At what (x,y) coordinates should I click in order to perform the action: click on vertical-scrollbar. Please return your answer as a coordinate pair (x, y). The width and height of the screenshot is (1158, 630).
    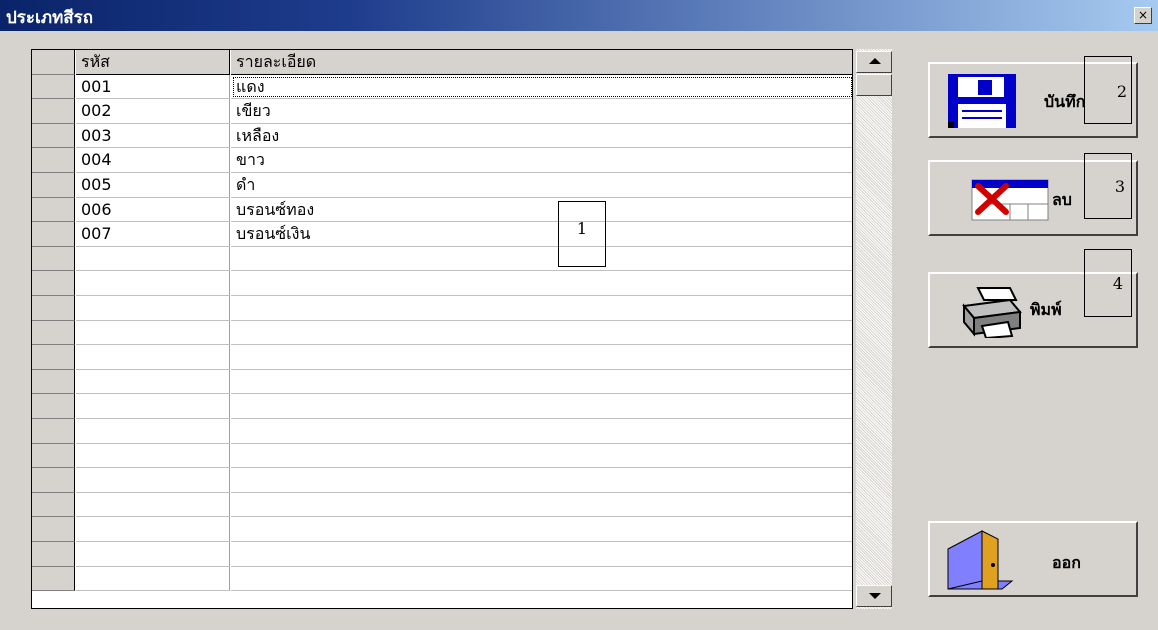
    Looking at the image, I should click on (874, 329).